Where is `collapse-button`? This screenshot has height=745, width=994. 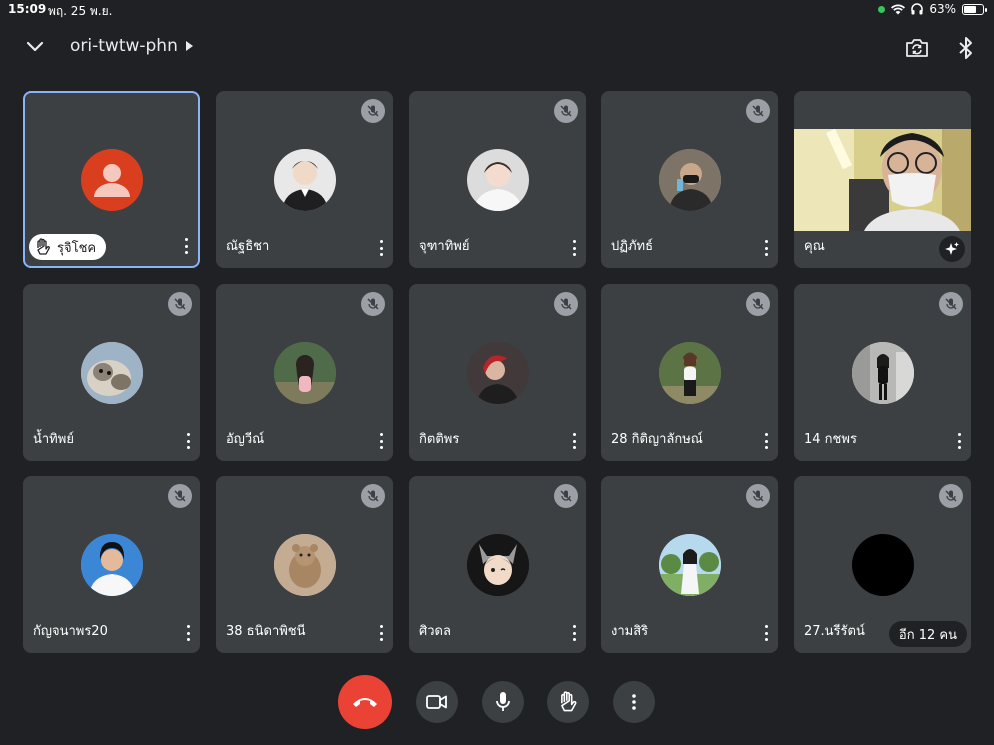
collapse-button is located at coordinates (35, 47).